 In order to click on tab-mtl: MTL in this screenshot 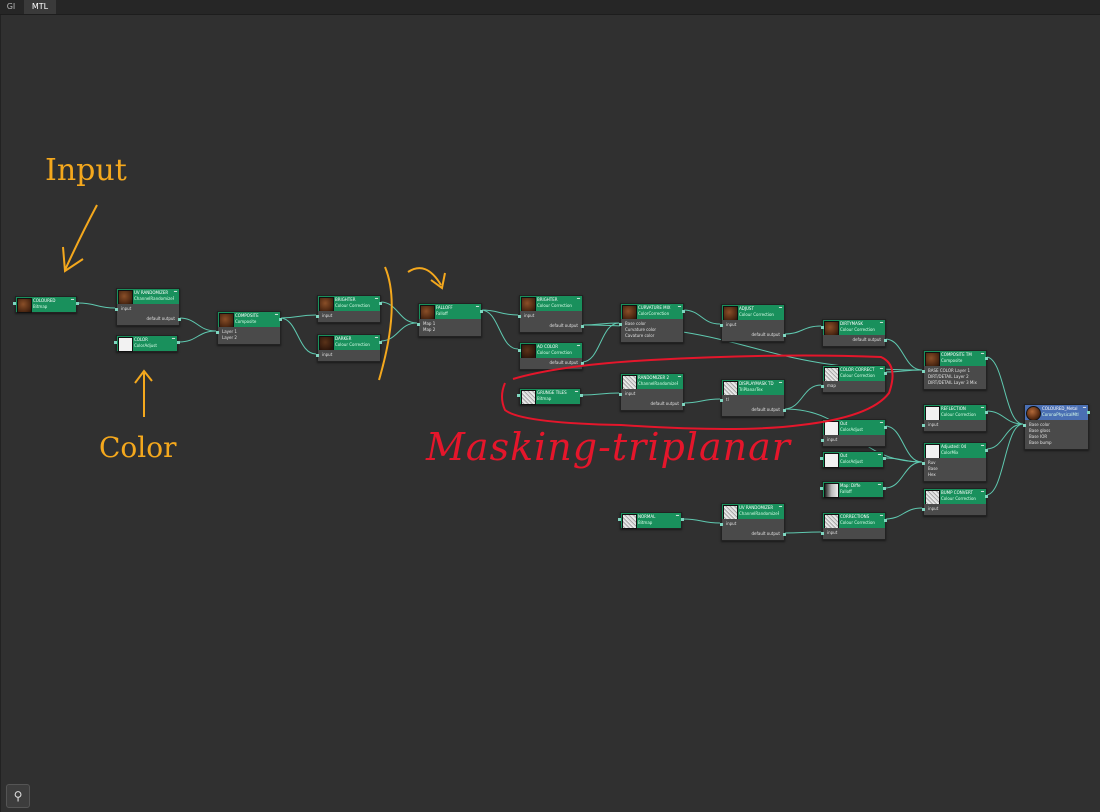, I will do `click(40, 7)`.